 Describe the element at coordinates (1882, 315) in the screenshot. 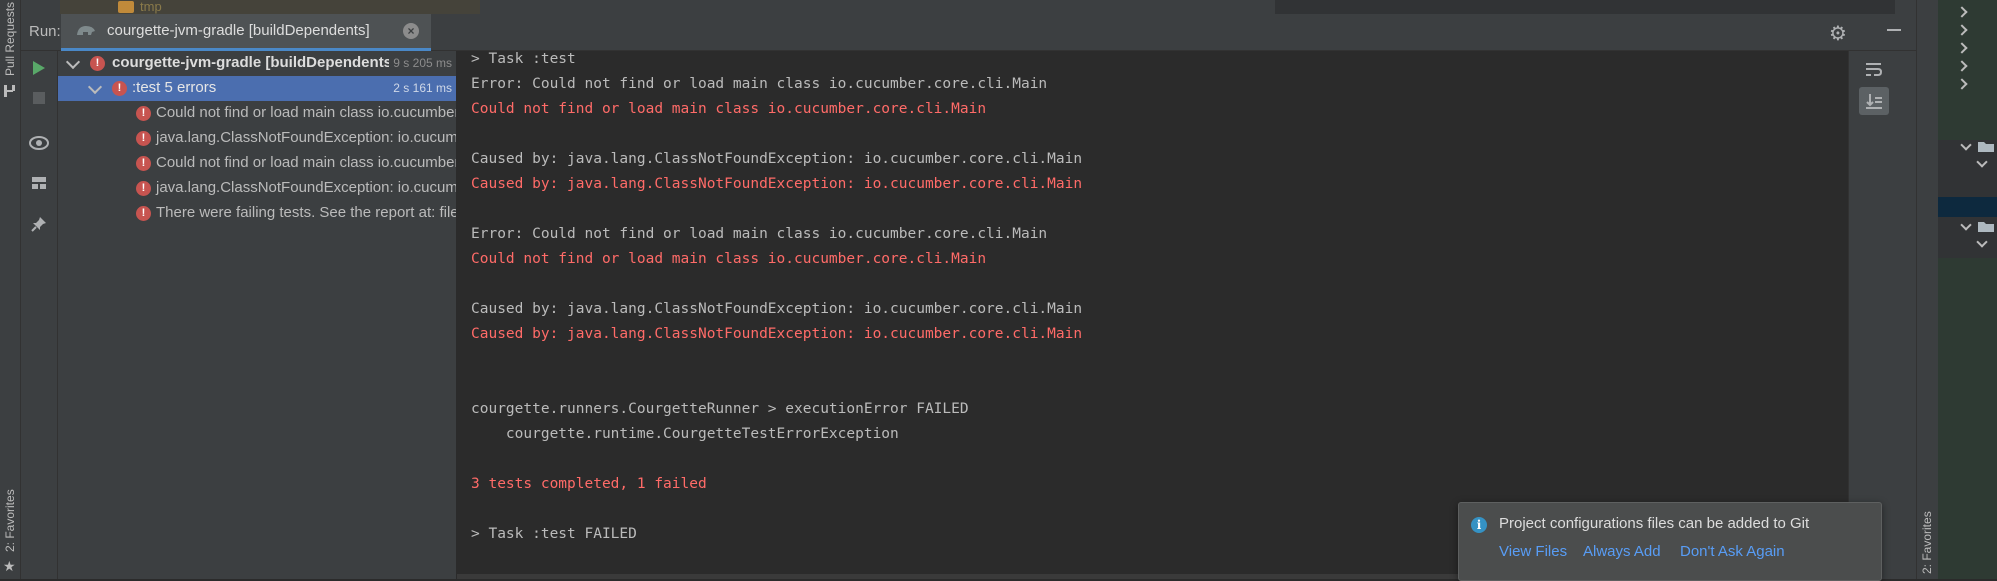

I see `console-toolbar` at that location.